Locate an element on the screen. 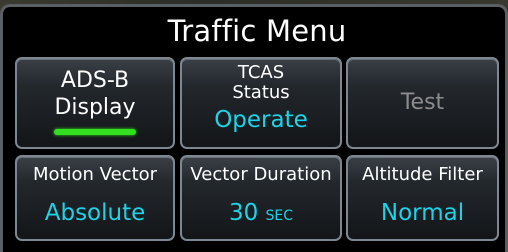 The width and height of the screenshot is (508, 252). adsb-annunciator-bar is located at coordinates (95, 132).